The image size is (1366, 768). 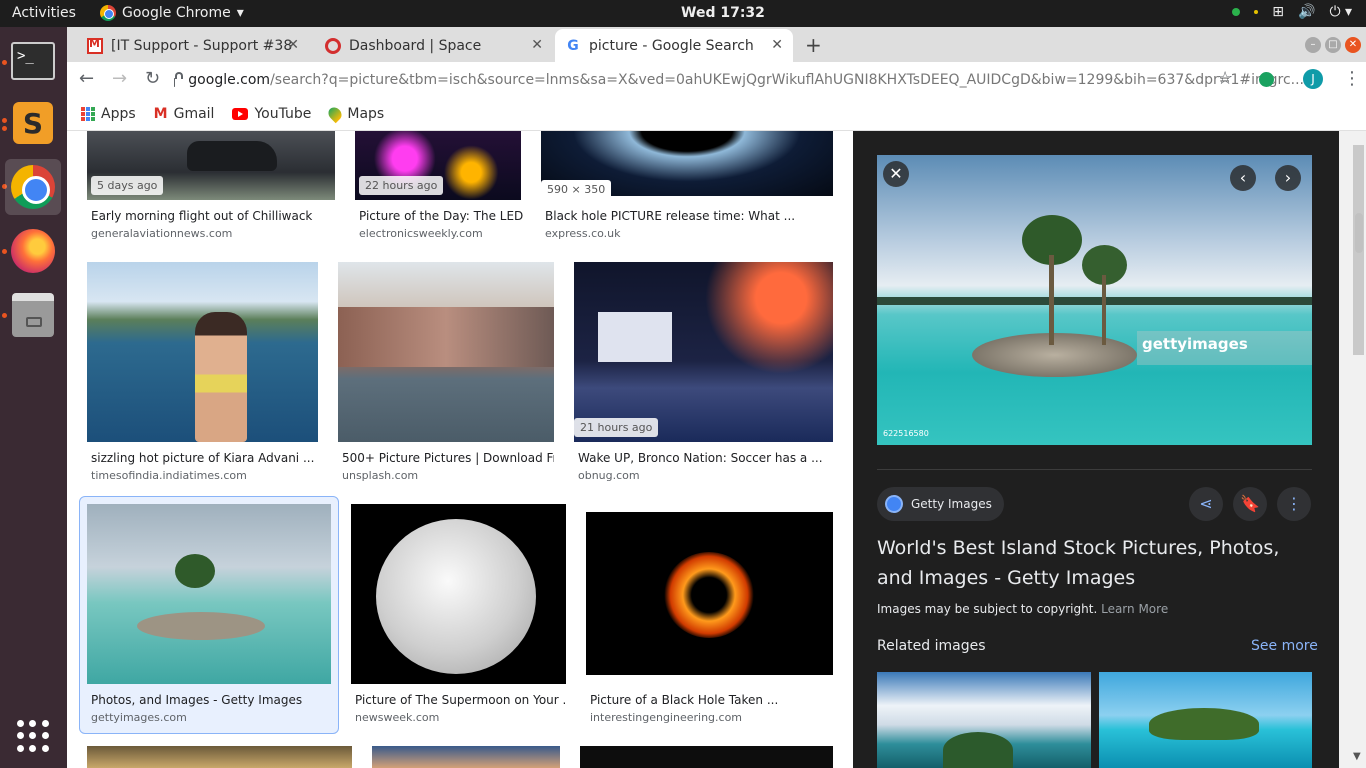 What do you see at coordinates (169, 475) in the screenshot?
I see `result-source: timesofindia.indiatimes.com` at bounding box center [169, 475].